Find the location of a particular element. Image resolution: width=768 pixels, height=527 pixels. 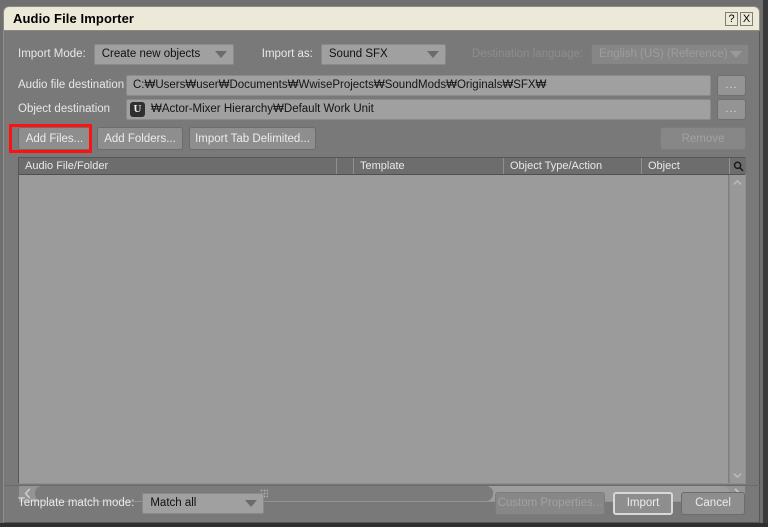

import-mode-select: Create new objects is located at coordinates (163, 54).